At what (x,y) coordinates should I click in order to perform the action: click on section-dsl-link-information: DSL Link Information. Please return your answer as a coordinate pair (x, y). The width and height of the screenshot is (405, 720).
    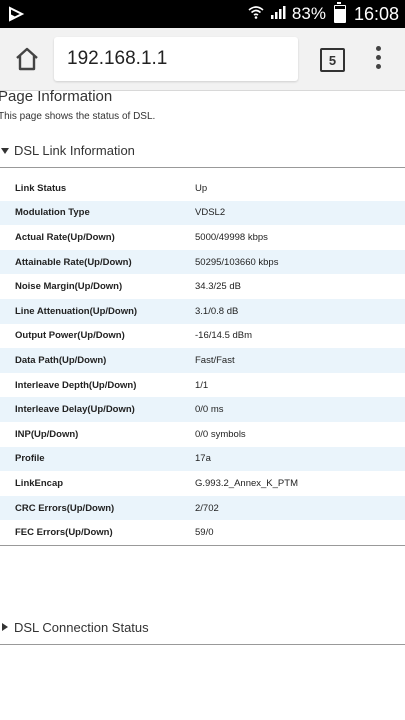
    Looking at the image, I should click on (202, 152).